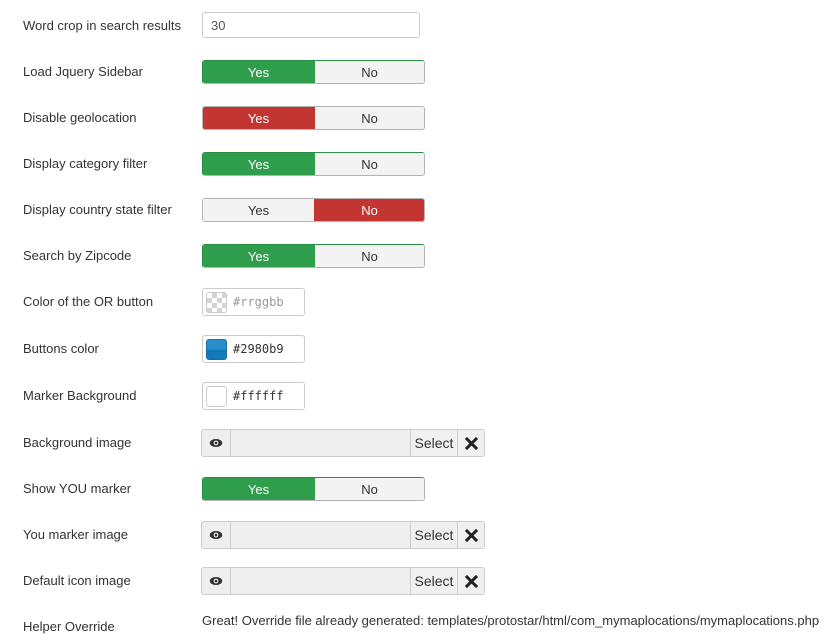  I want to click on background-image-media-field: Select, so click(343, 443).